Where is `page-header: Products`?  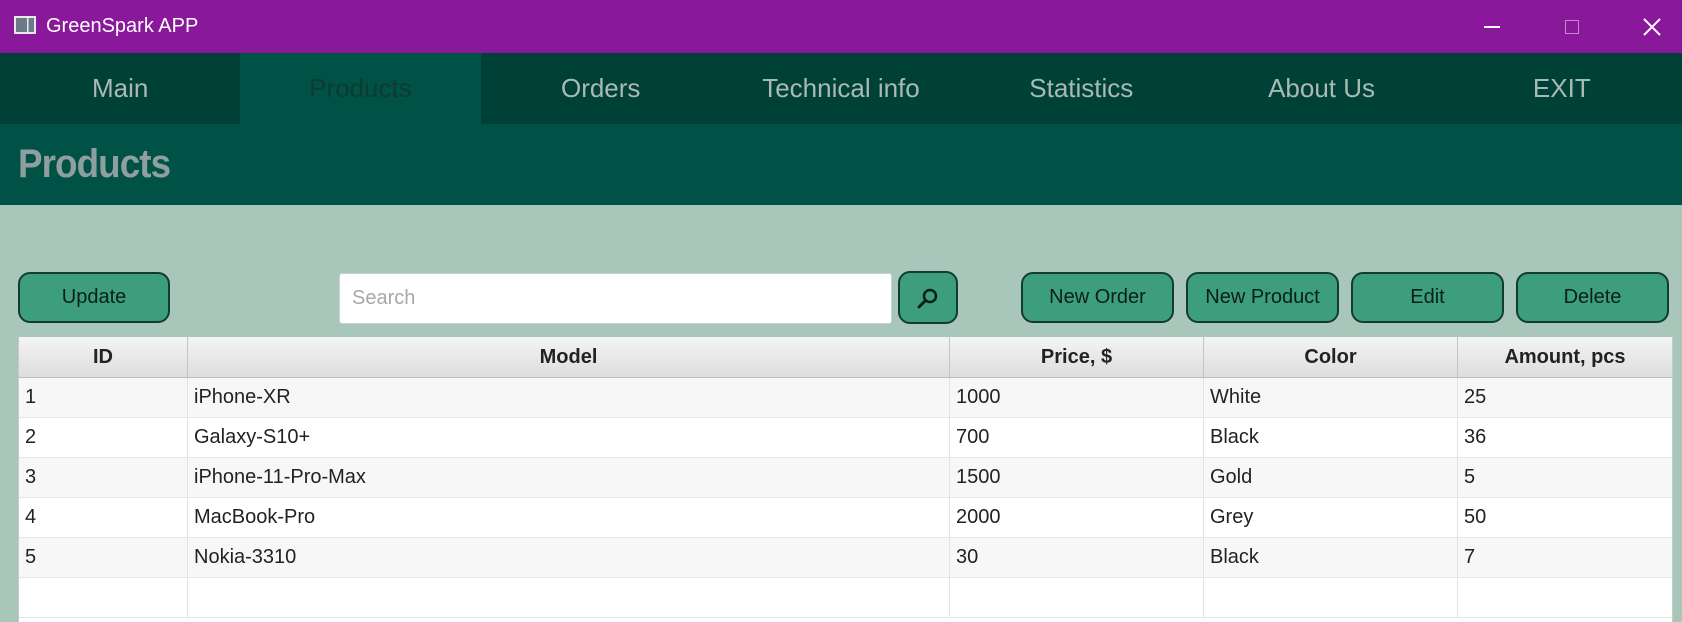
page-header: Products is located at coordinates (841, 164).